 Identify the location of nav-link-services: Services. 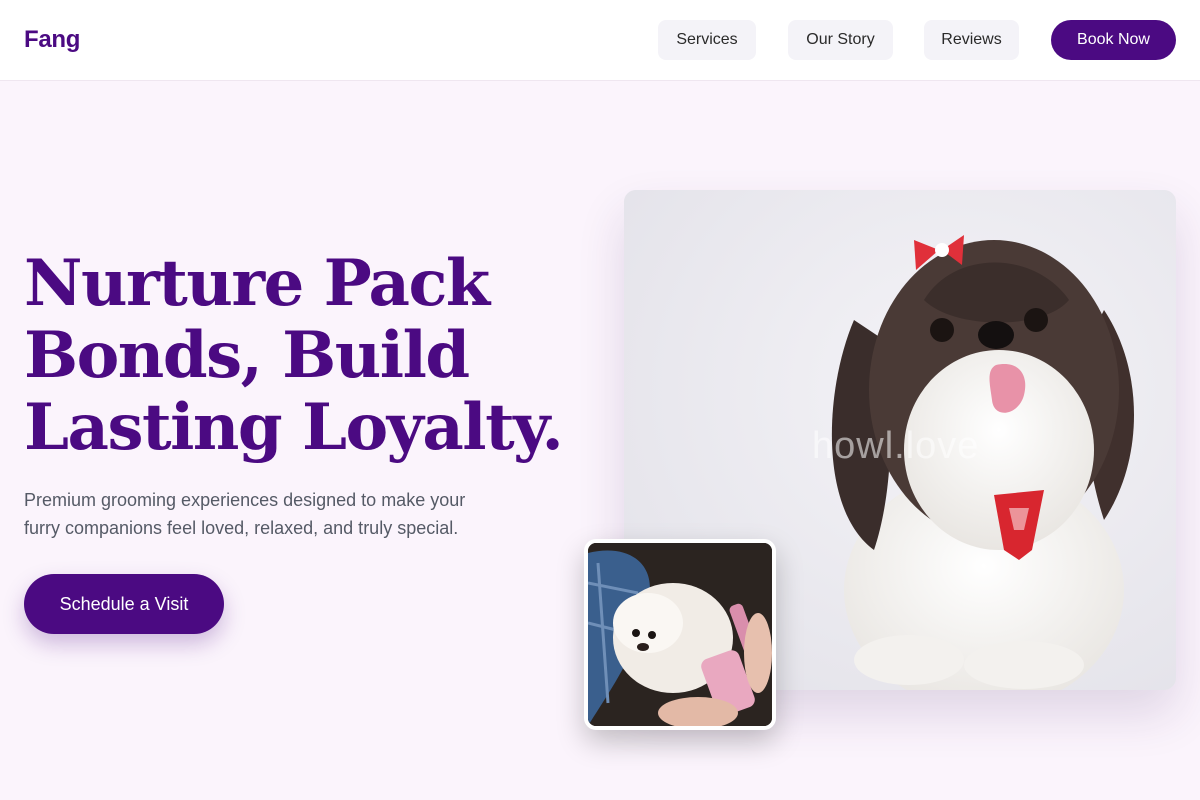
(707, 40).